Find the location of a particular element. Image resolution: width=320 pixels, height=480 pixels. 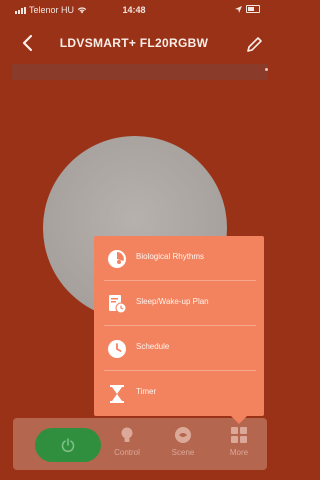

page-title: LDVSMART+ FL20RGBW is located at coordinates (134, 43).